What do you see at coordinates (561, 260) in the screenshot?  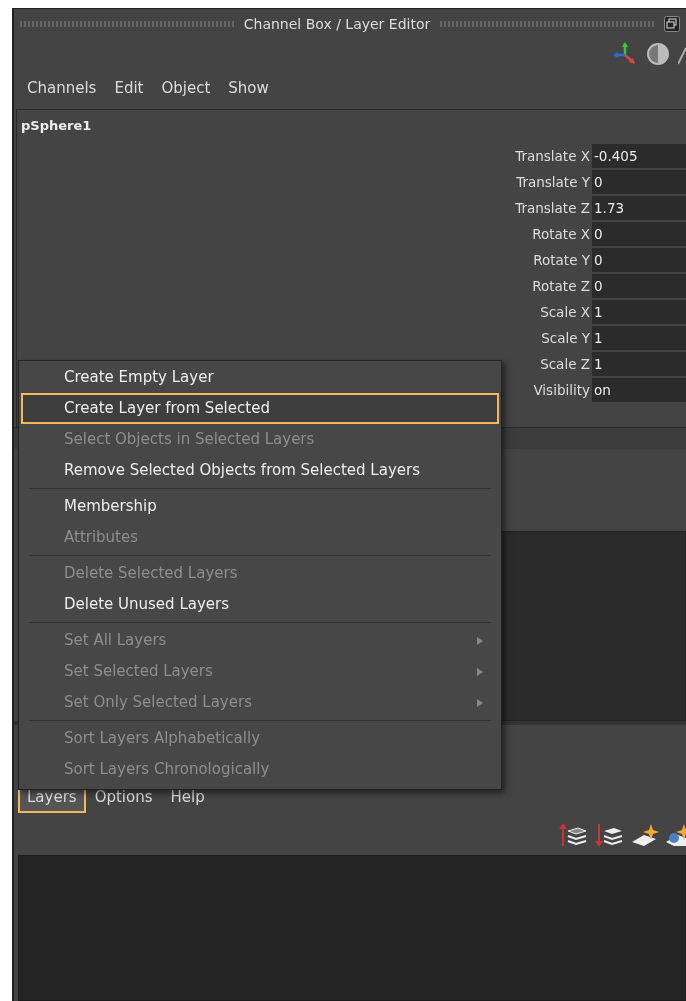 I see `attribute-label: Rotate Y` at bounding box center [561, 260].